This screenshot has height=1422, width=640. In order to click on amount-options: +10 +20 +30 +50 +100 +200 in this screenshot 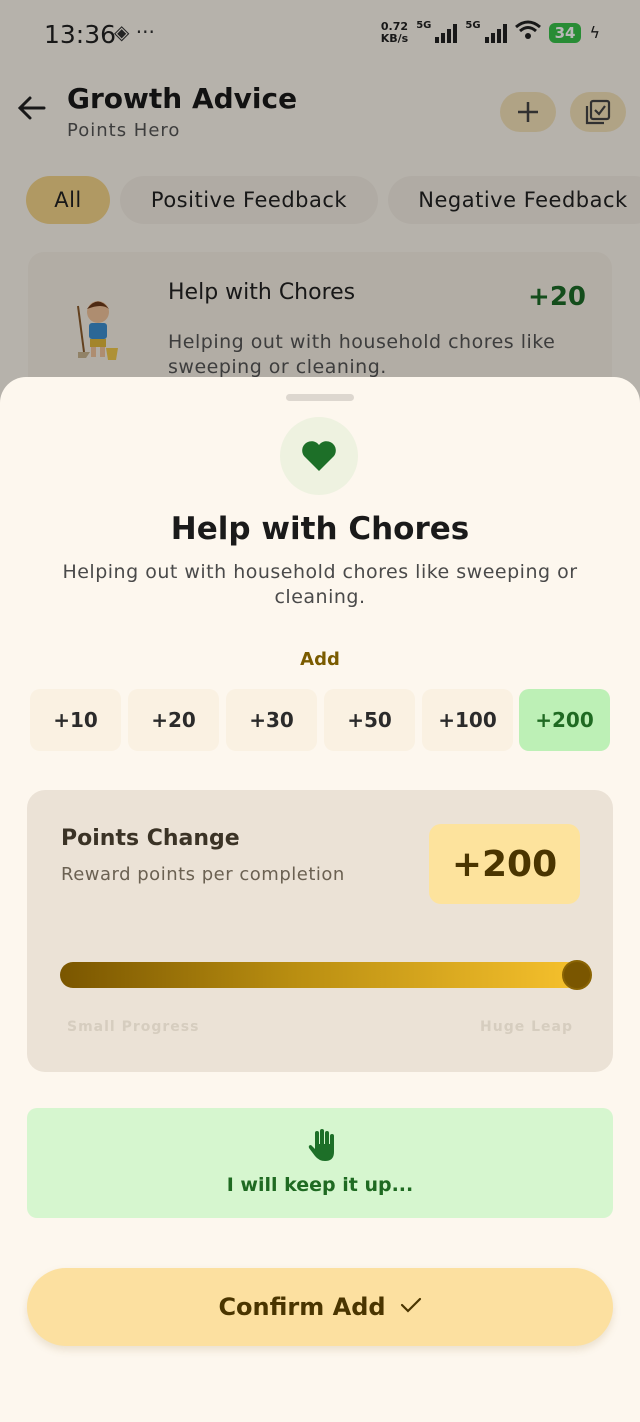, I will do `click(320, 721)`.